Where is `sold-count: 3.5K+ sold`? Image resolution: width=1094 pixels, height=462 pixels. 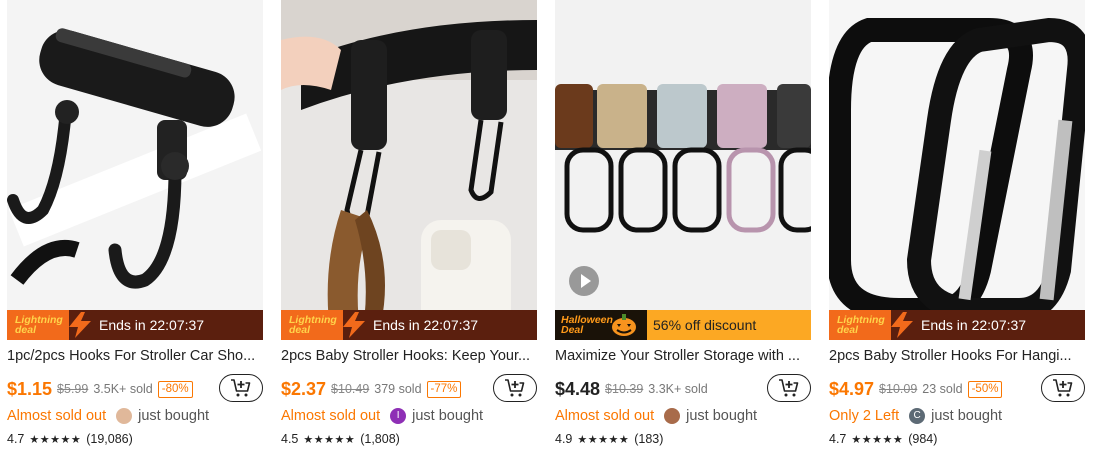 sold-count: 3.5K+ sold is located at coordinates (123, 389).